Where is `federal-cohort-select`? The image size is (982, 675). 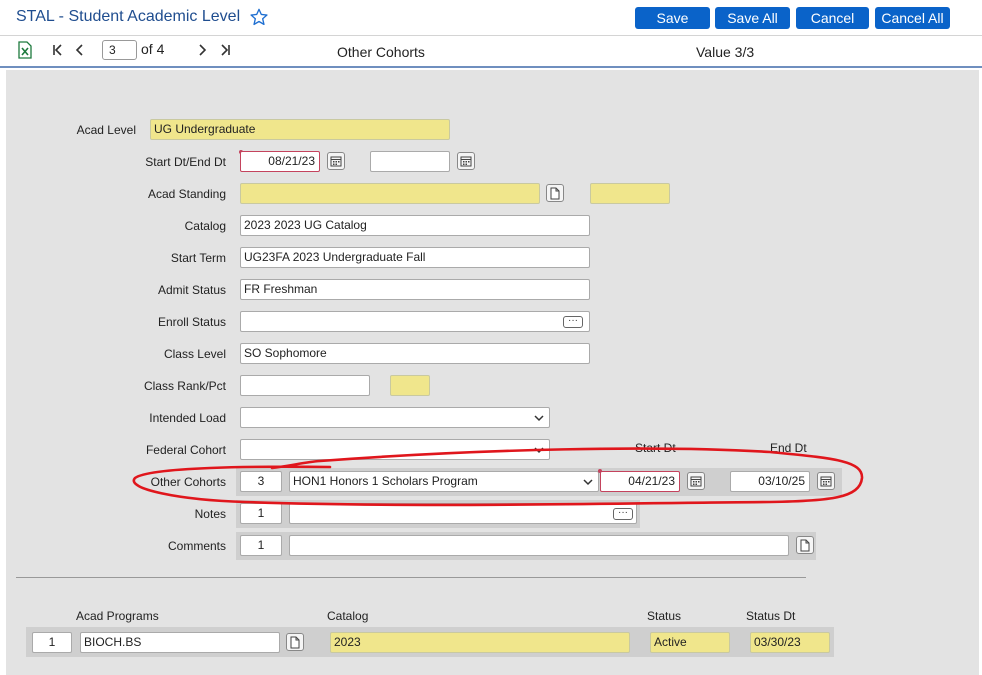 federal-cohort-select is located at coordinates (395, 449).